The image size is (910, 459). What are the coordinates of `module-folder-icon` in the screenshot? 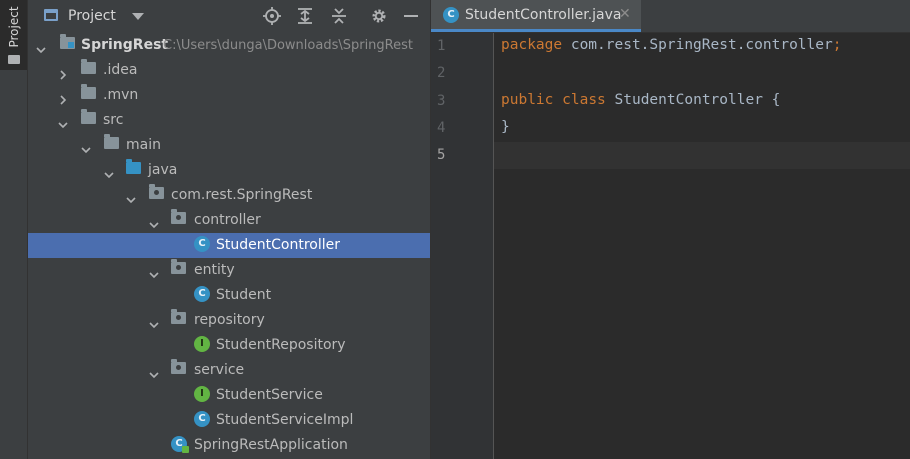 It's located at (67, 41).